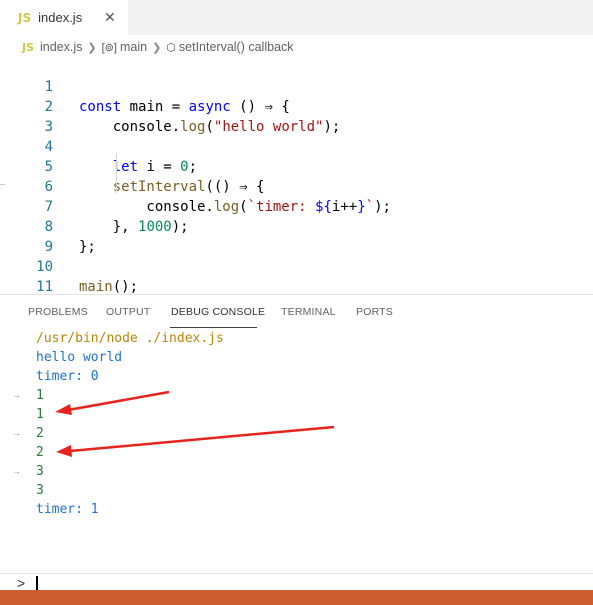 This screenshot has width=593, height=605. Describe the element at coordinates (67, 509) in the screenshot. I see `console-line: timer: 1` at that location.